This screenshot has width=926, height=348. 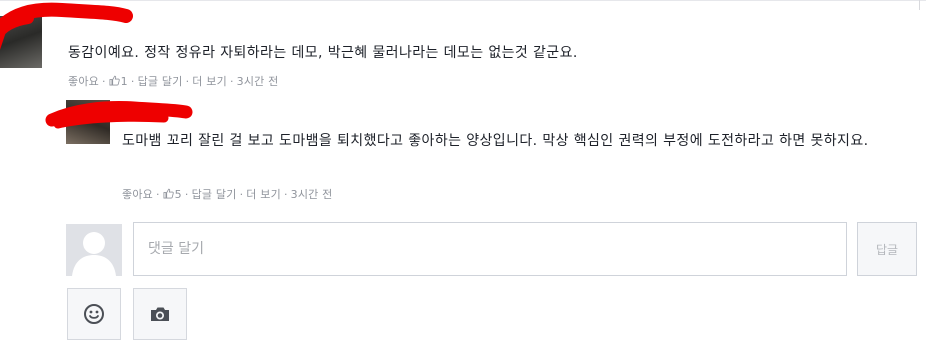 I want to click on like-count-number: 1, so click(x=124, y=81).